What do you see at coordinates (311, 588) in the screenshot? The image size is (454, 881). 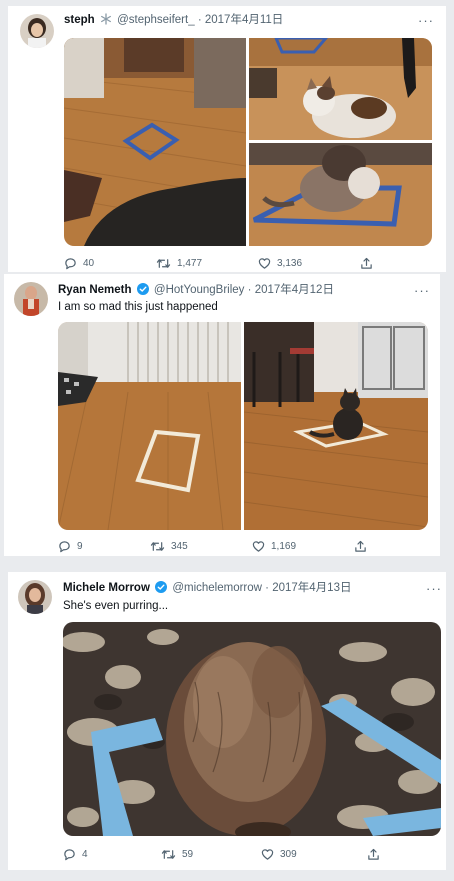 I see `timestamp: 2017年4月13日` at bounding box center [311, 588].